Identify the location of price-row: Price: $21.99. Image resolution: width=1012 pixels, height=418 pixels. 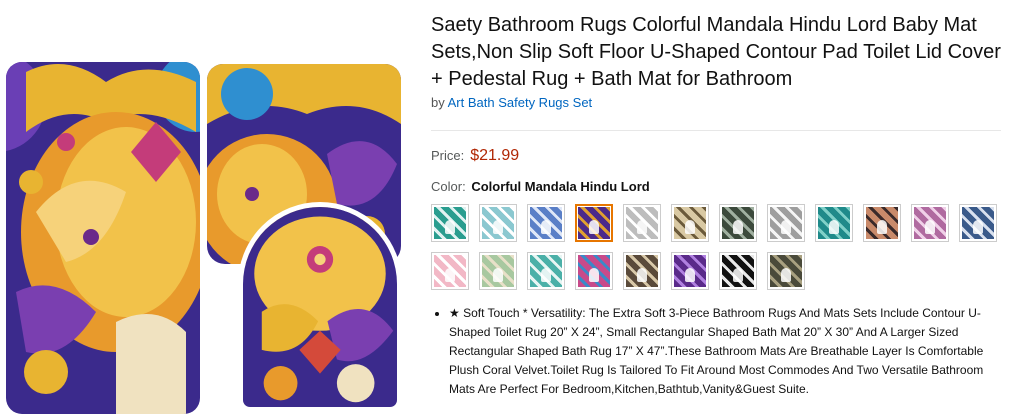
(475, 156).